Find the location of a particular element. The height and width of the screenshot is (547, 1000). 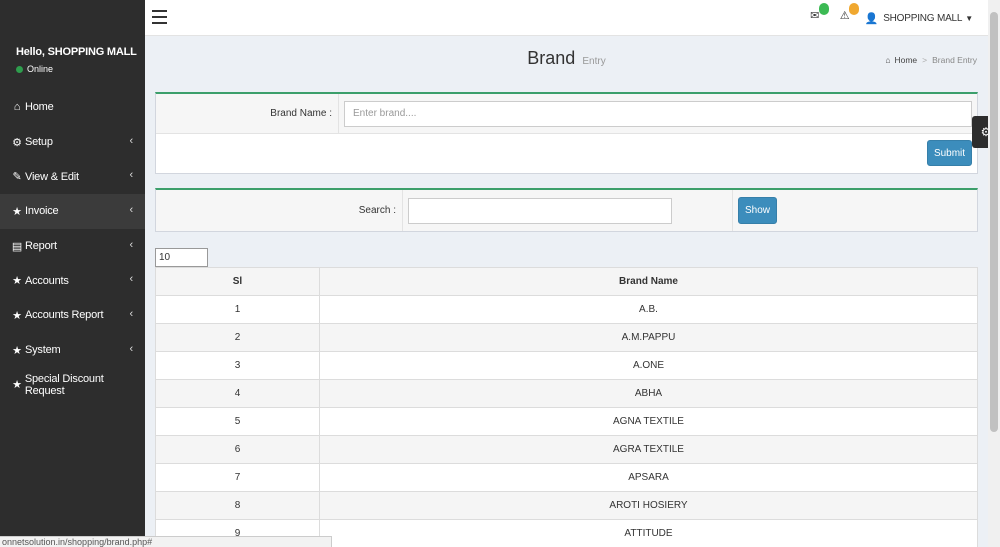

sidebar-item-setup: ⚙ Setup ‹ is located at coordinates (72, 142).